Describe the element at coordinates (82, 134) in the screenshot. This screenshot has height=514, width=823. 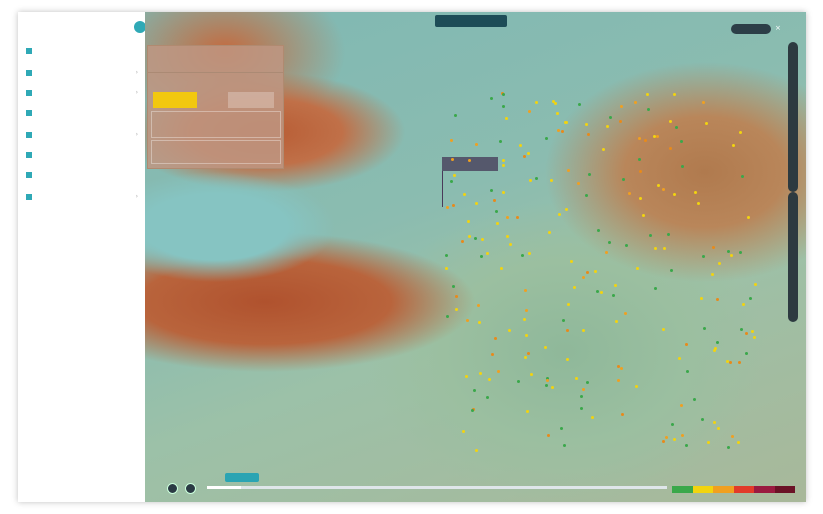
I see `sidebar-item-4: ›` at that location.